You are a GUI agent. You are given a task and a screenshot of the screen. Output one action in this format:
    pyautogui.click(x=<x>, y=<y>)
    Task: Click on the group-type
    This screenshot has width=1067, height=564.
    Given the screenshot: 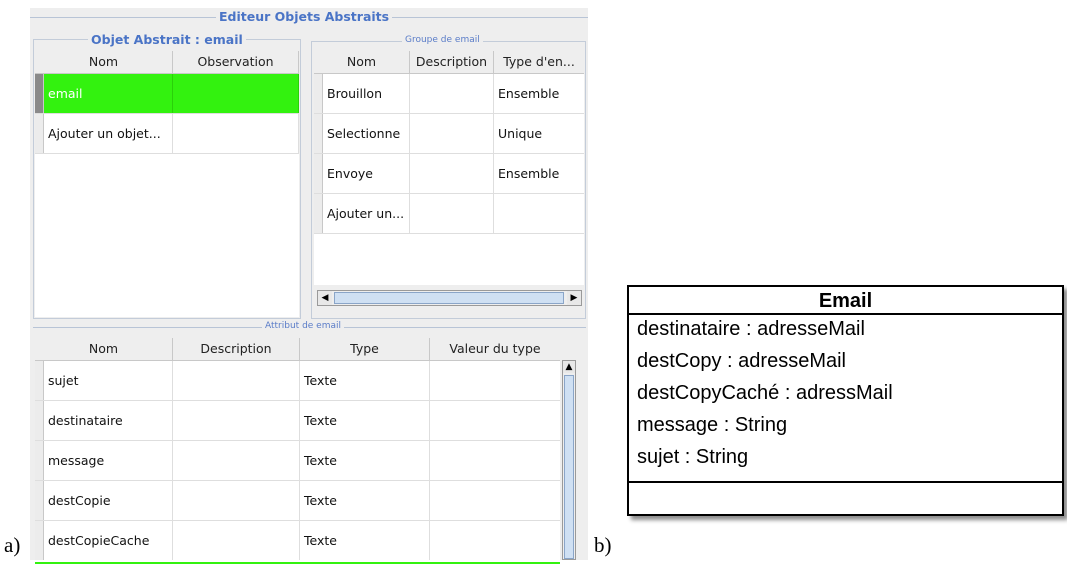 What is the action you would take?
    pyautogui.click(x=539, y=213)
    